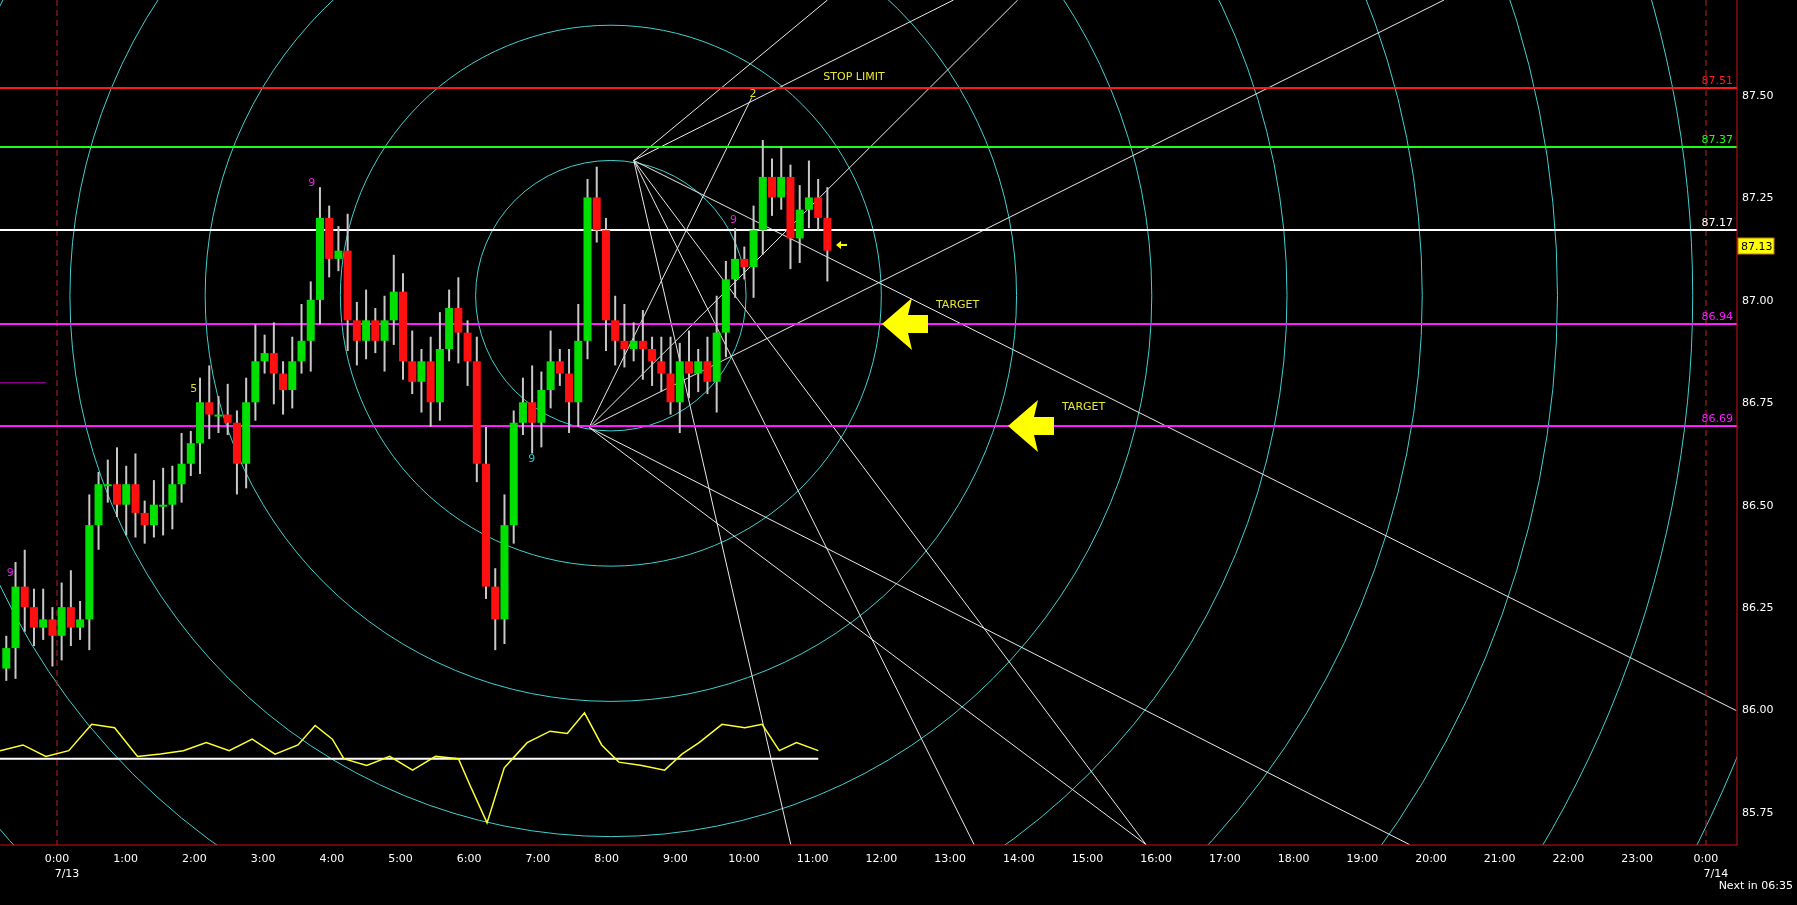  What do you see at coordinates (1717, 316) in the screenshot?
I see `level-label: 86.94` at bounding box center [1717, 316].